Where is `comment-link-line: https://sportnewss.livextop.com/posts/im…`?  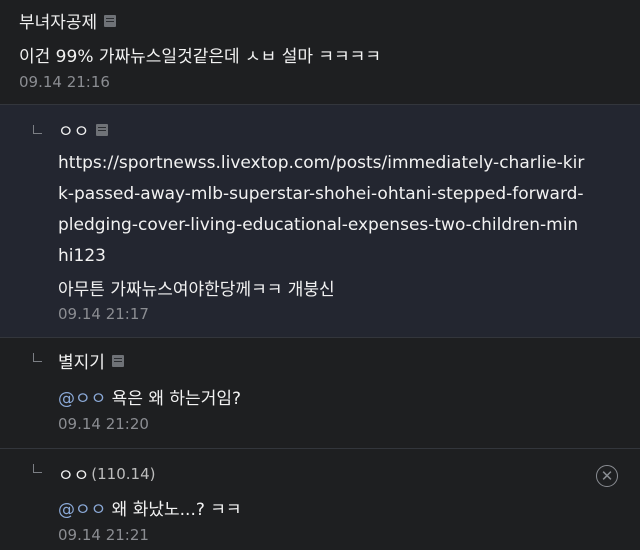 comment-link-line: https://sportnewss.livextop.com/posts/im… is located at coordinates (321, 163).